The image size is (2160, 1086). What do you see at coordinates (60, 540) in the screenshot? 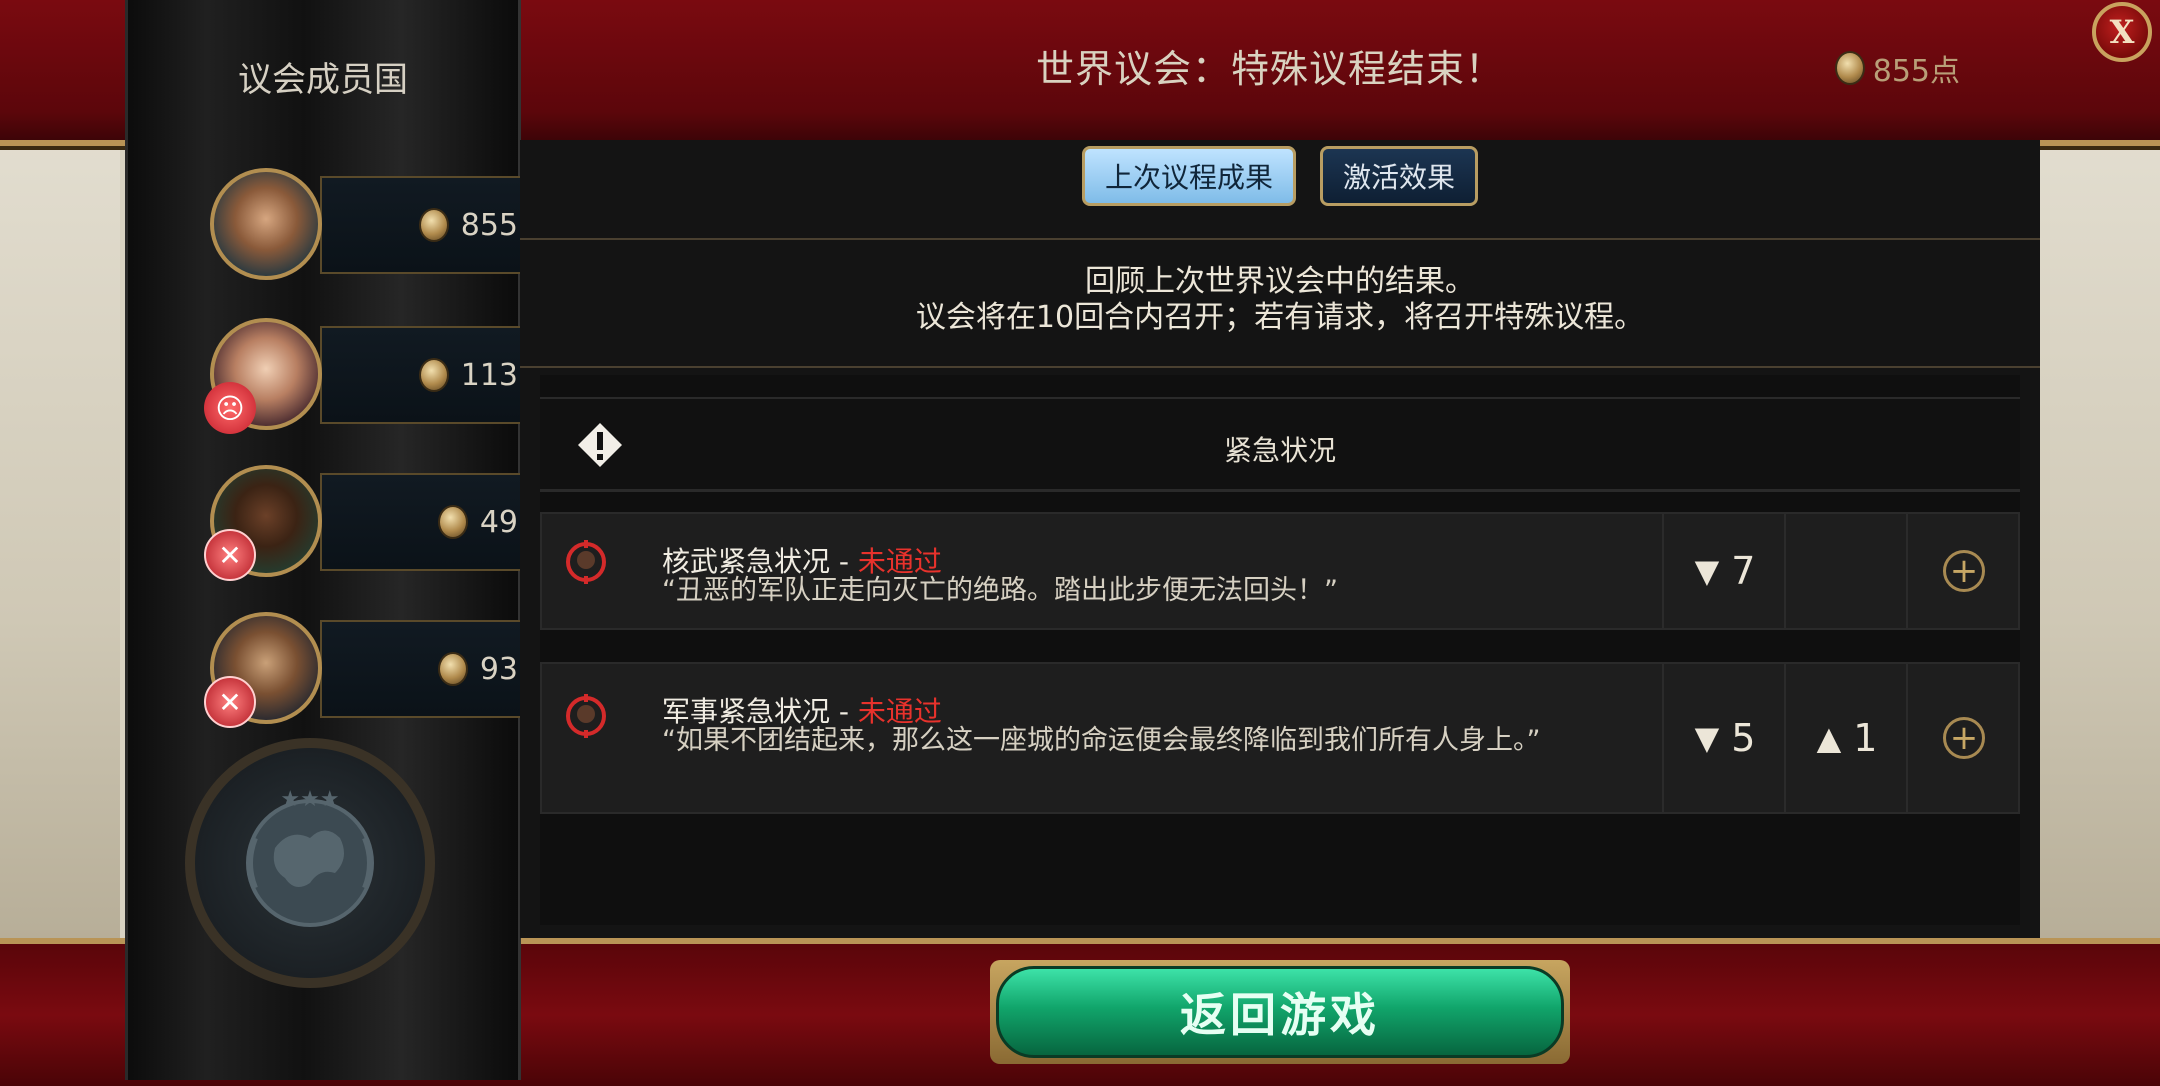
I see `left-wall-decoration` at bounding box center [60, 540].